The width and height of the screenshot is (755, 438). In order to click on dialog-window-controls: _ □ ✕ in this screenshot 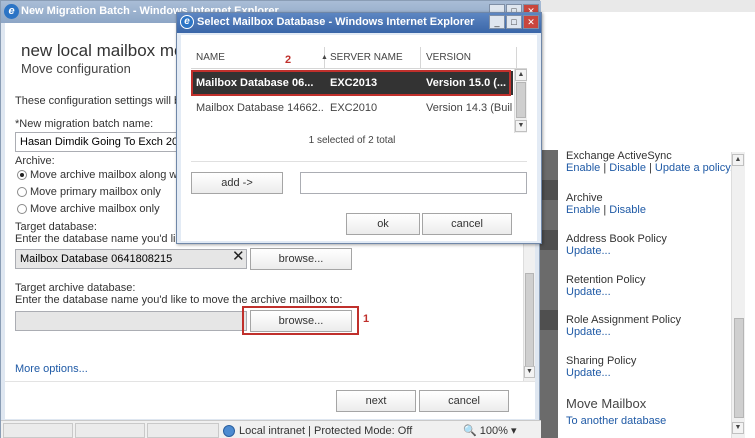, I will do `click(513, 22)`.